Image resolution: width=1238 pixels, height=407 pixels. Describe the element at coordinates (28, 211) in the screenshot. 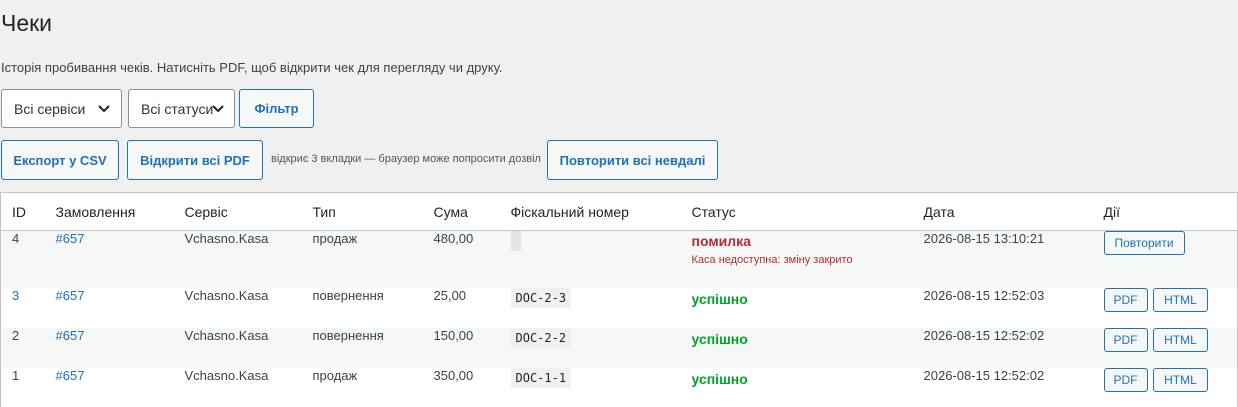

I see `column-header-id: ID` at that location.